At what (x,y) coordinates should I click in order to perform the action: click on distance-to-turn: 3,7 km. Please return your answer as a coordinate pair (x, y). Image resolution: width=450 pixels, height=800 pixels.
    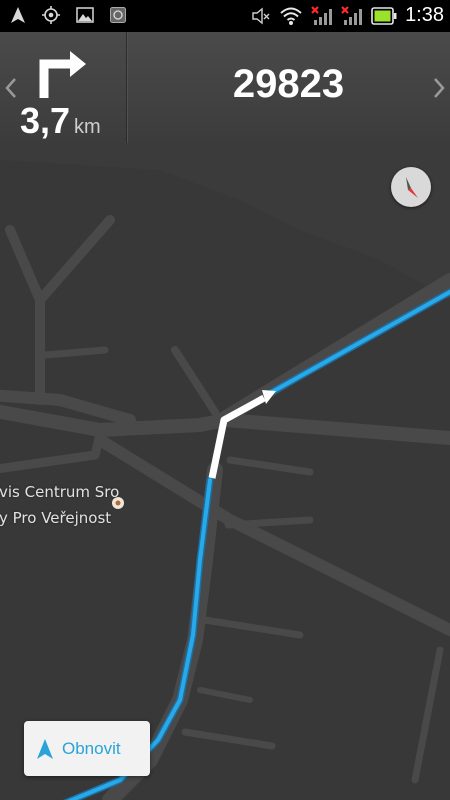
    Looking at the image, I should click on (60, 121).